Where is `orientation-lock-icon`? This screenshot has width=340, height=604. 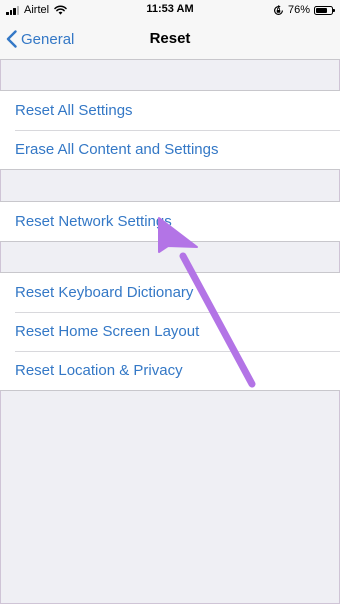
orientation-lock-icon is located at coordinates (278, 9).